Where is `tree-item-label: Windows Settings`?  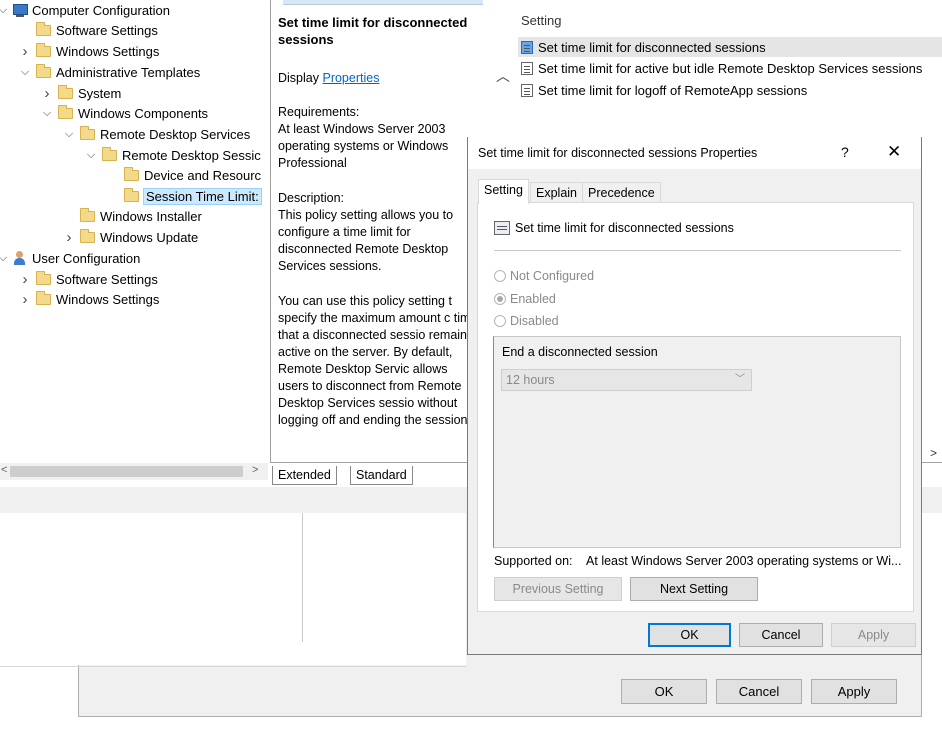 tree-item-label: Windows Settings is located at coordinates (108, 299).